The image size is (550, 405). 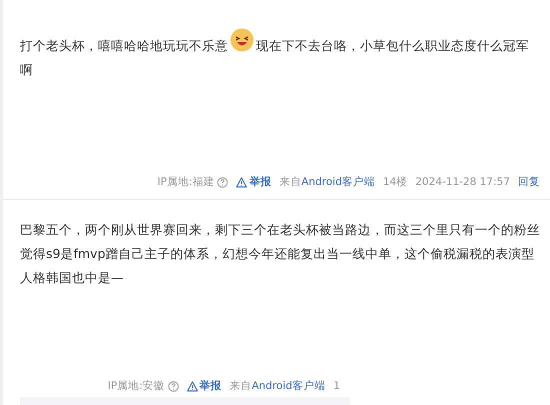 What do you see at coordinates (529, 182) in the screenshot?
I see `reply-link: 回复` at bounding box center [529, 182].